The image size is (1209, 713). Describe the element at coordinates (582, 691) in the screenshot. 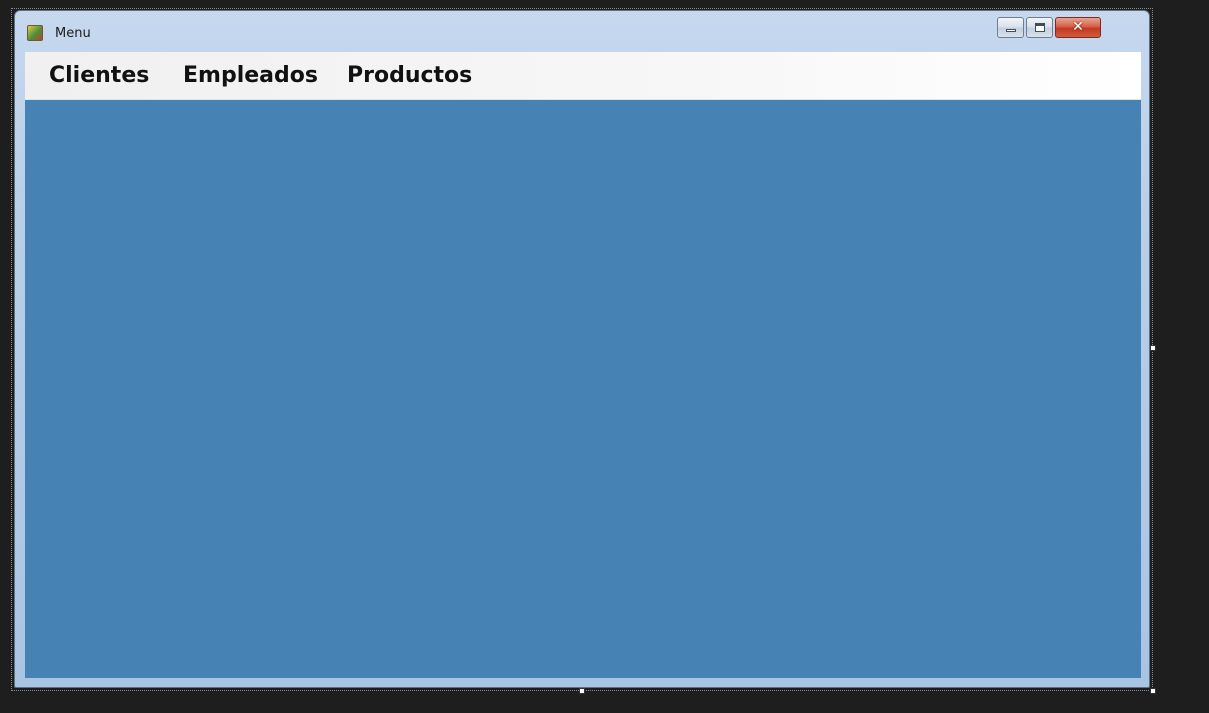

I see `resize-handle-bottom` at that location.